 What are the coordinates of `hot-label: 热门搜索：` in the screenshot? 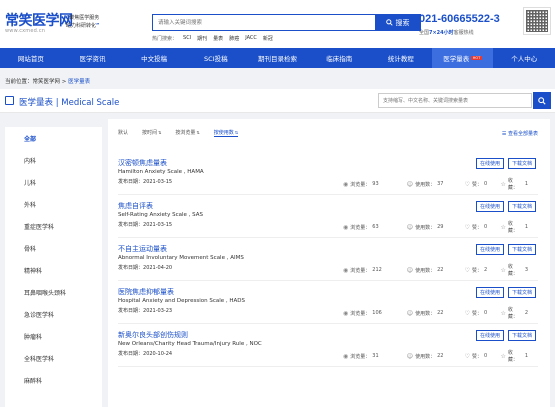 It's located at (165, 39).